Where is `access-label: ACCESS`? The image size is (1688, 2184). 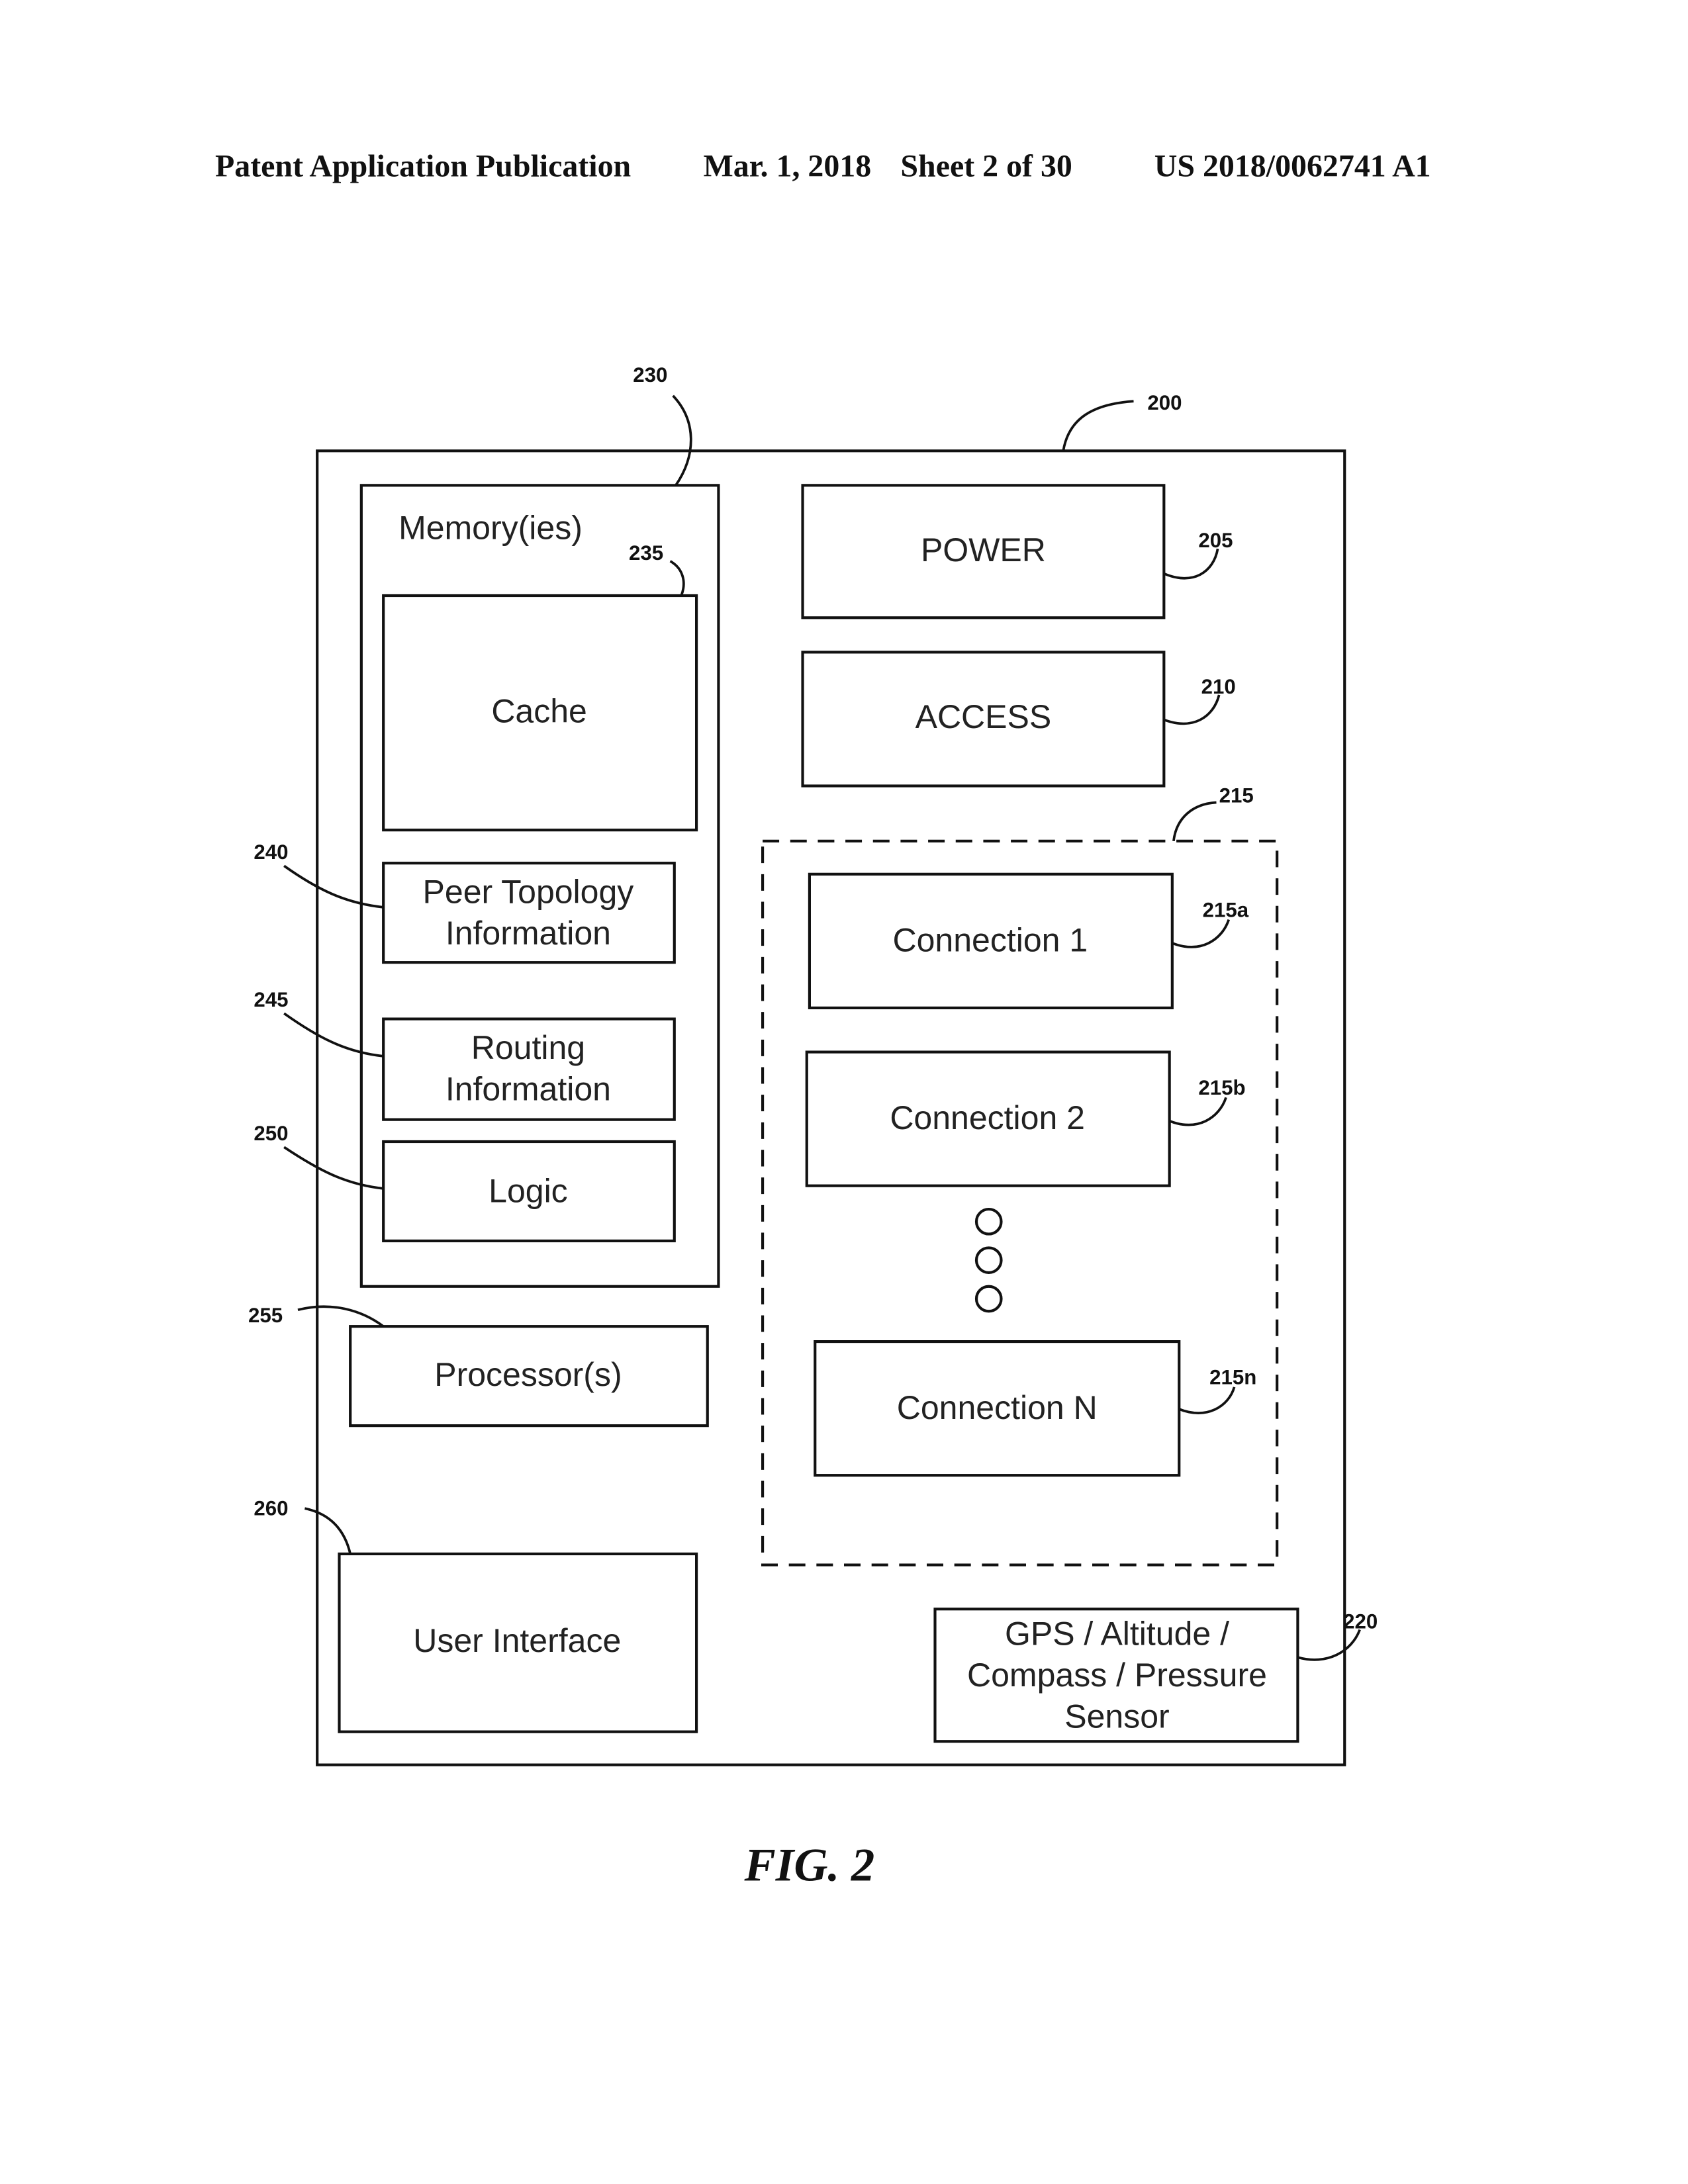 access-label: ACCESS is located at coordinates (983, 717).